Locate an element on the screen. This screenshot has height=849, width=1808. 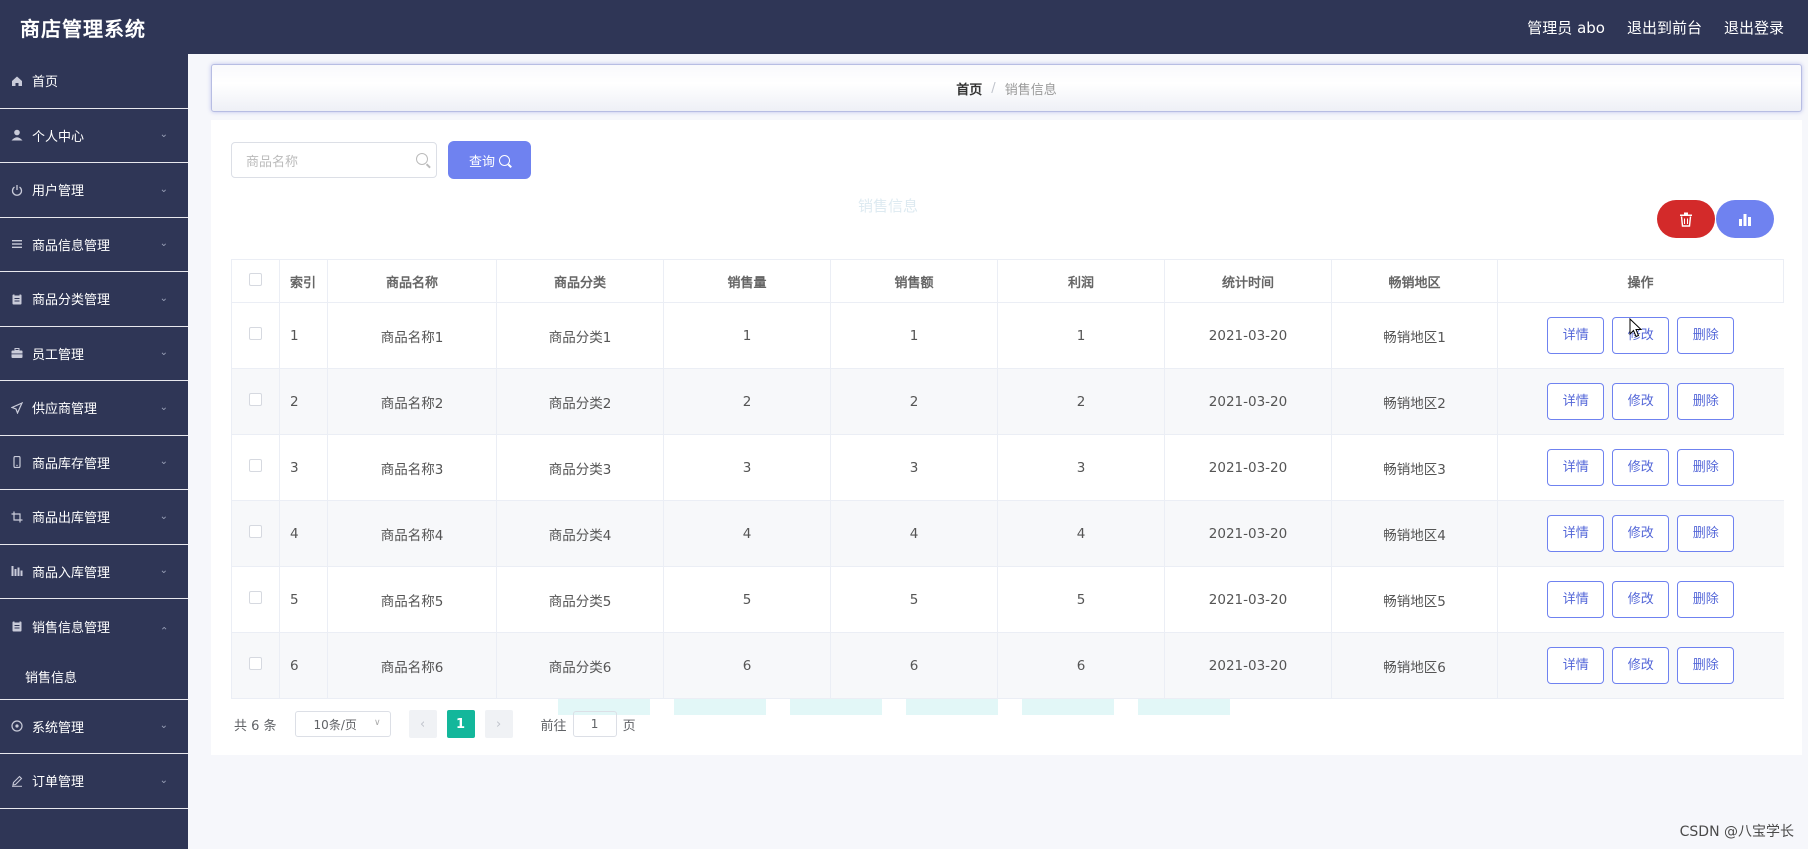
cell-index: 5 is located at coordinates (303, 599).